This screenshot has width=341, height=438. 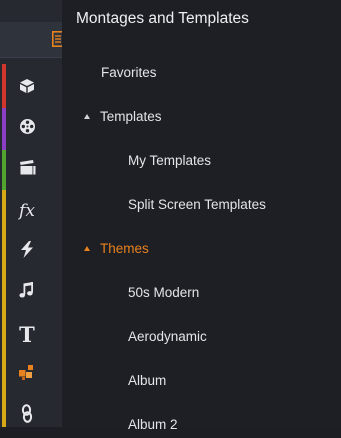 I want to click on tree-item-label: Templates, so click(x=131, y=116).